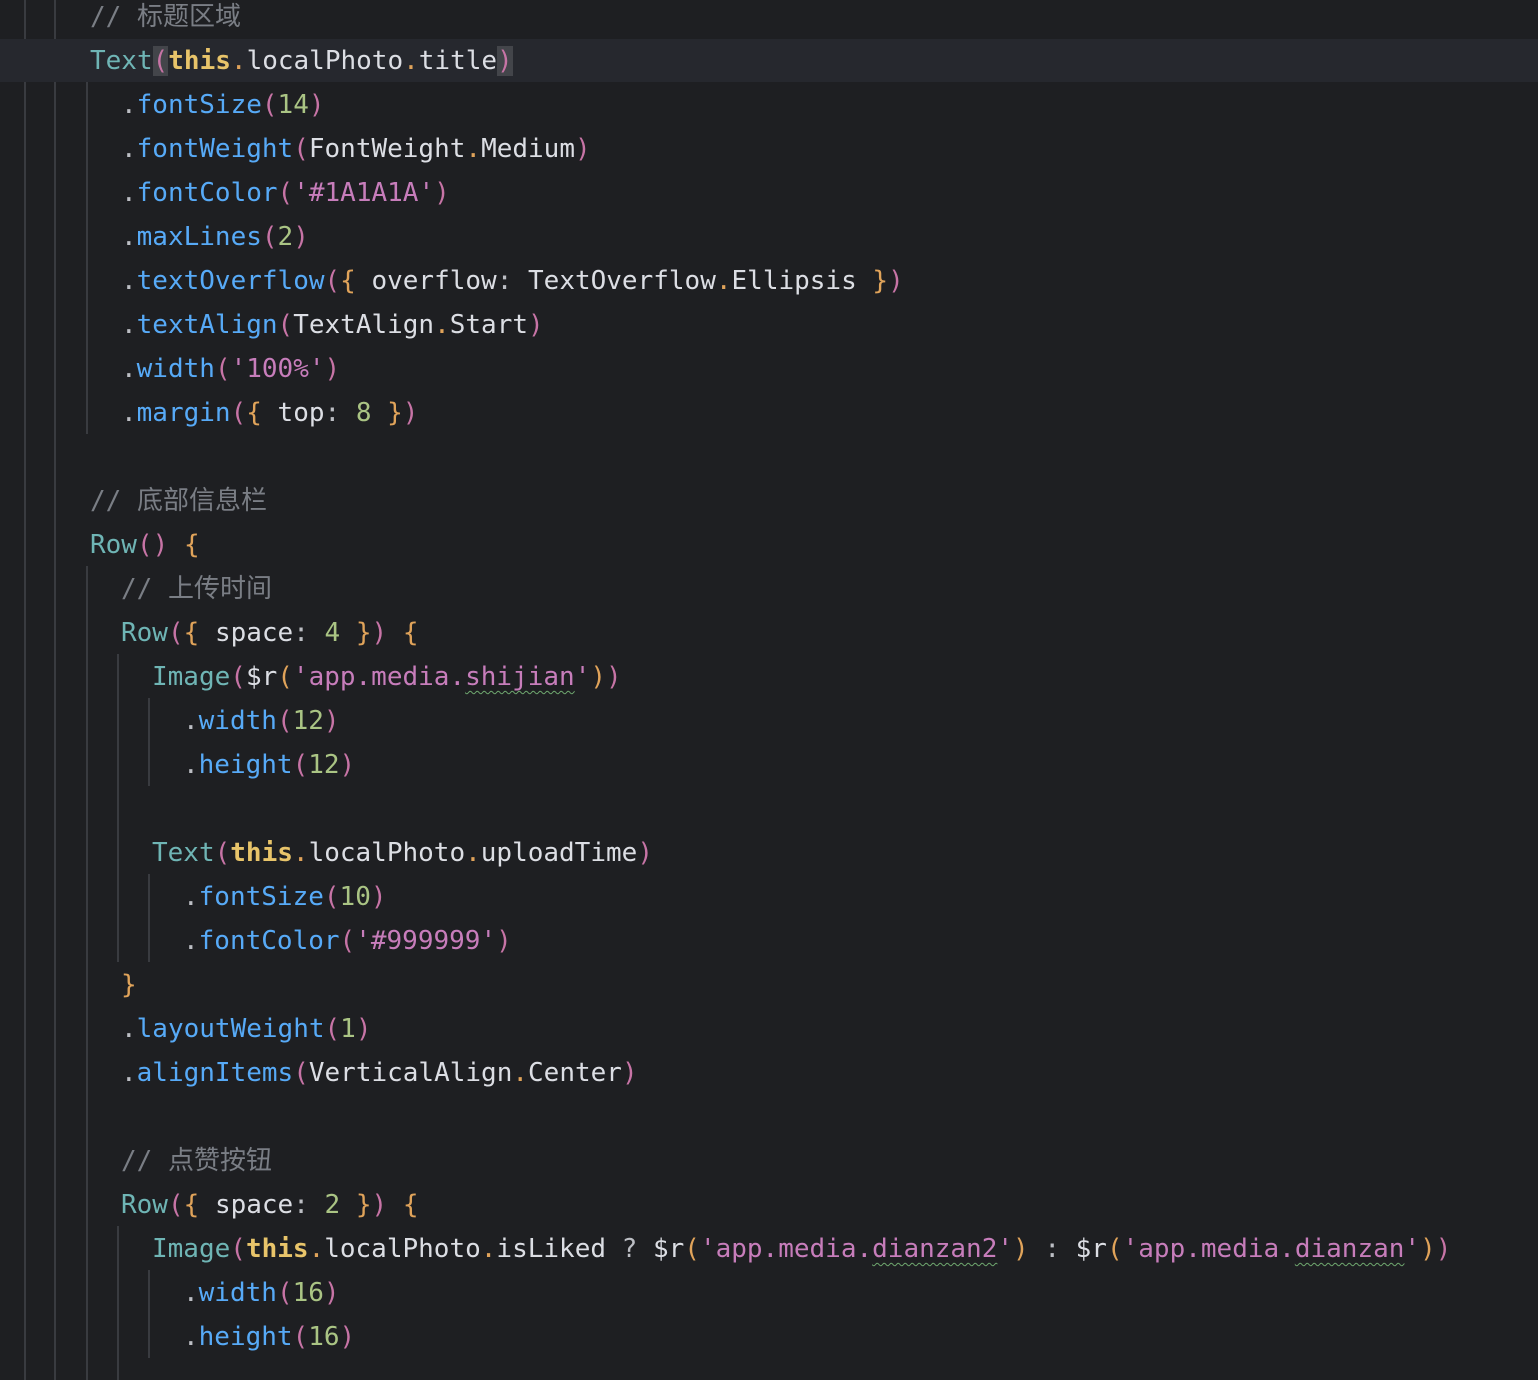 This screenshot has height=1380, width=1538. I want to click on code-line: .fontSize(10), so click(285, 897).